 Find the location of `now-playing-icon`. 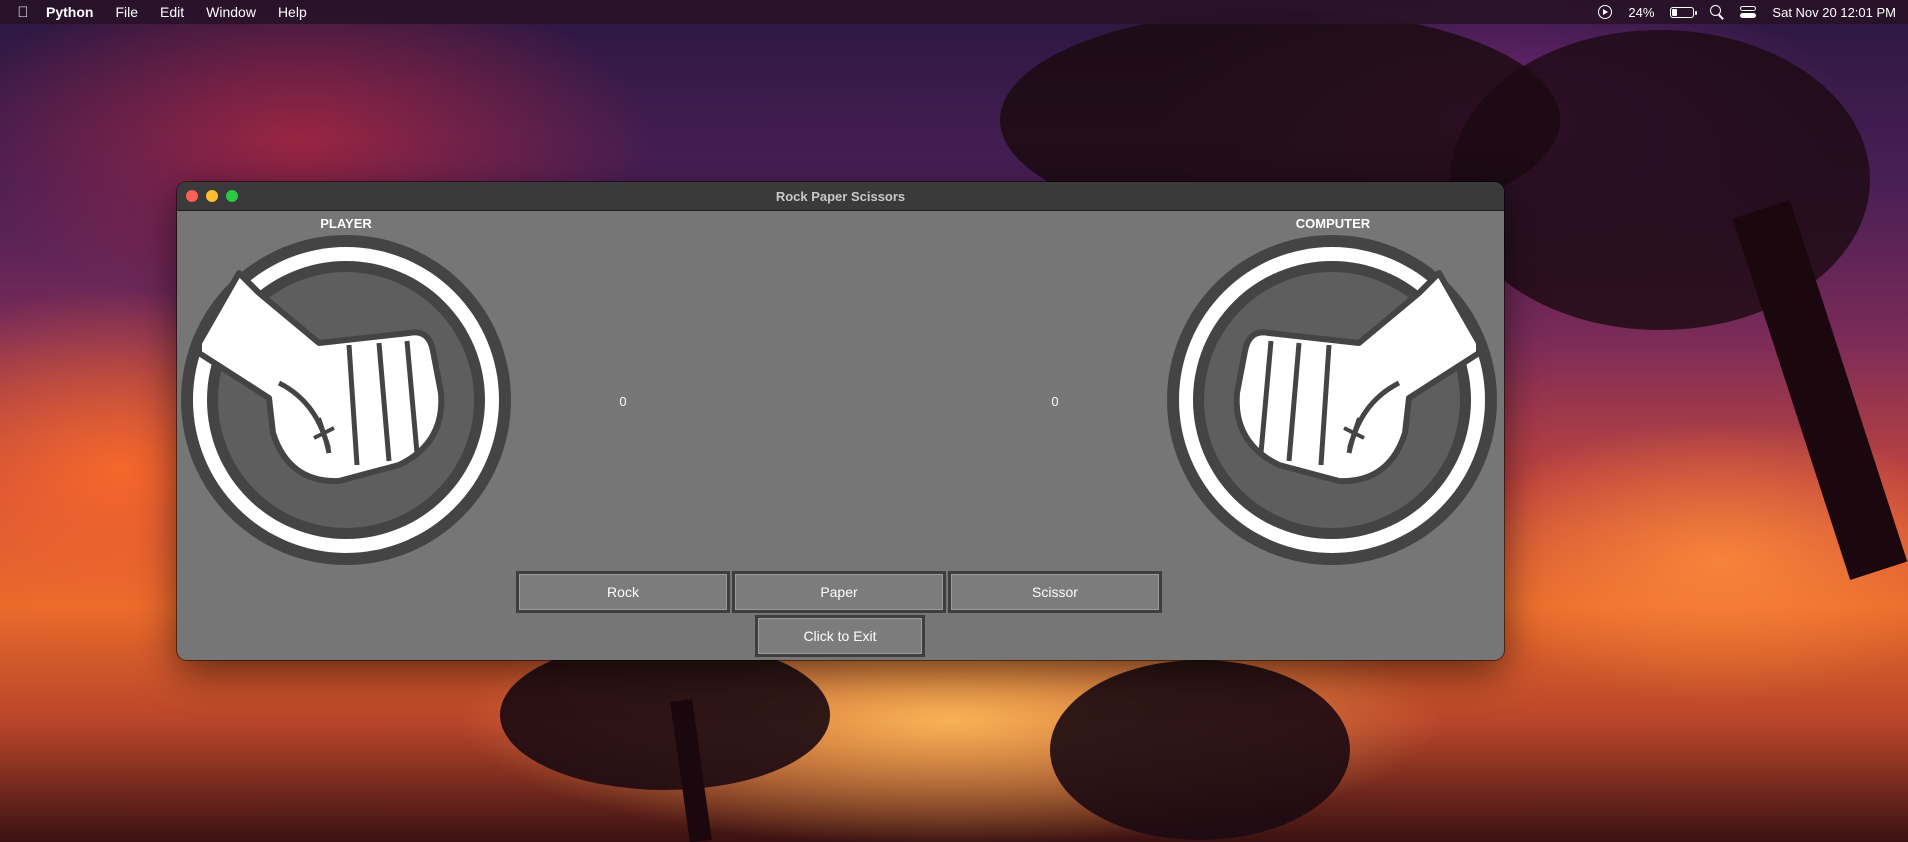

now-playing-icon is located at coordinates (1605, 12).